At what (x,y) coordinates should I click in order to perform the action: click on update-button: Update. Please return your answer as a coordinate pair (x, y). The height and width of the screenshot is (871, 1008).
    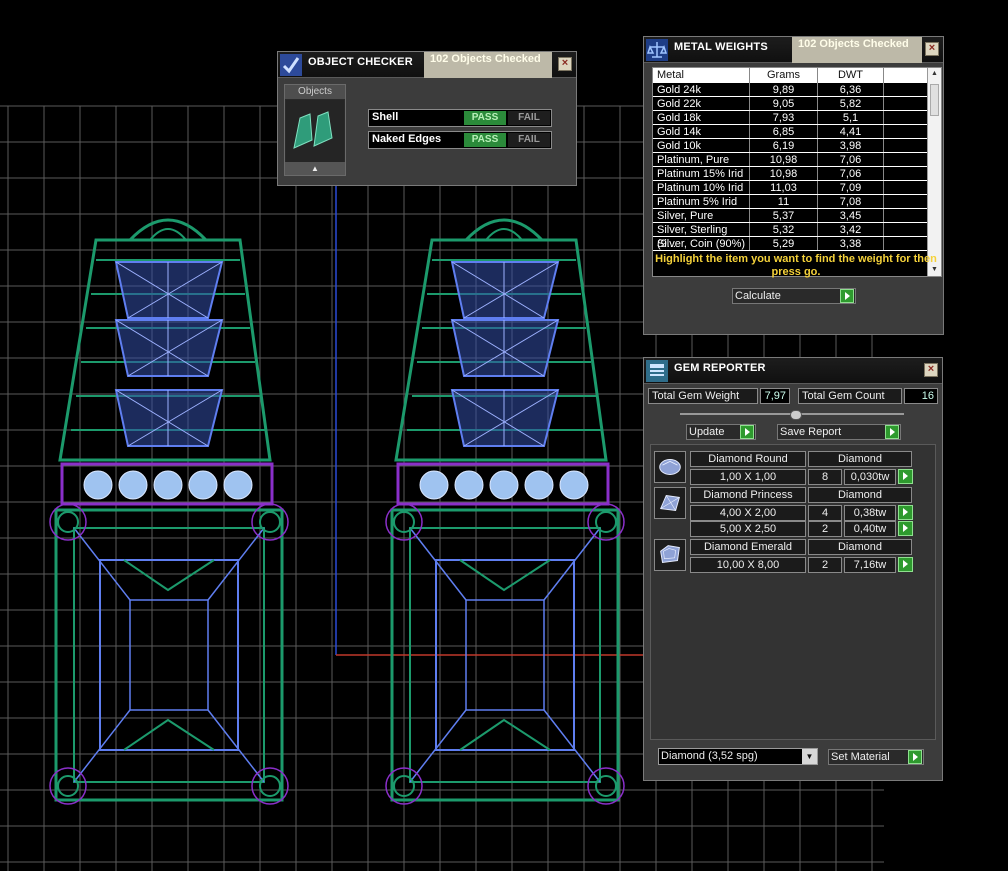
    Looking at the image, I should click on (721, 432).